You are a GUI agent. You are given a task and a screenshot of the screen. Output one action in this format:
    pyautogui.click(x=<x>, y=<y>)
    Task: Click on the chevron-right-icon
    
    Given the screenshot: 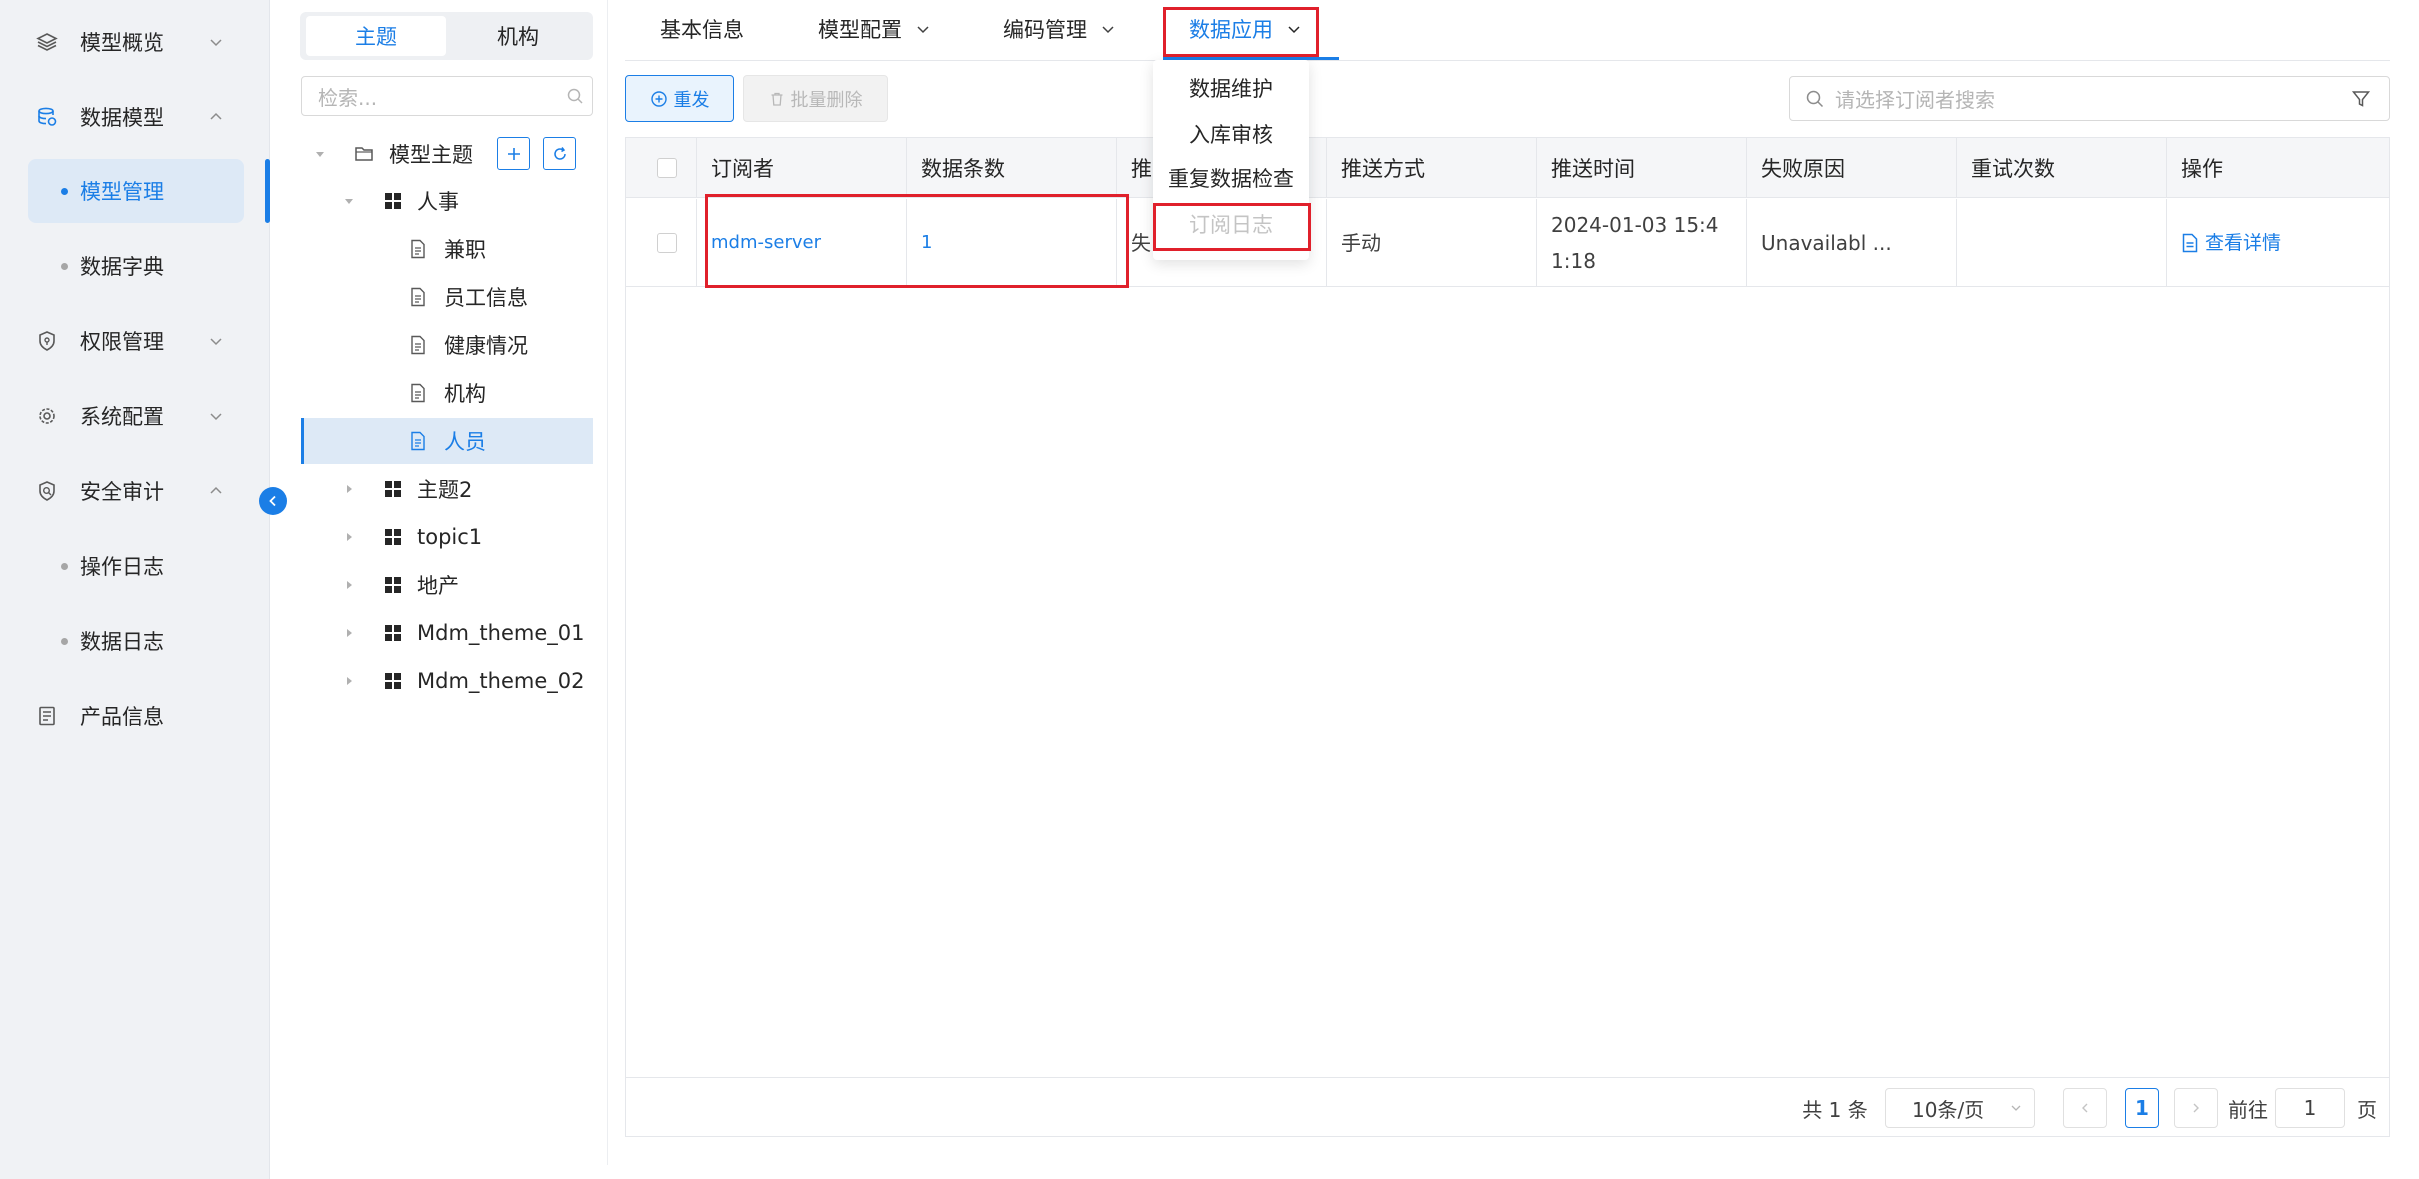 What is the action you would take?
    pyautogui.click(x=2196, y=1108)
    